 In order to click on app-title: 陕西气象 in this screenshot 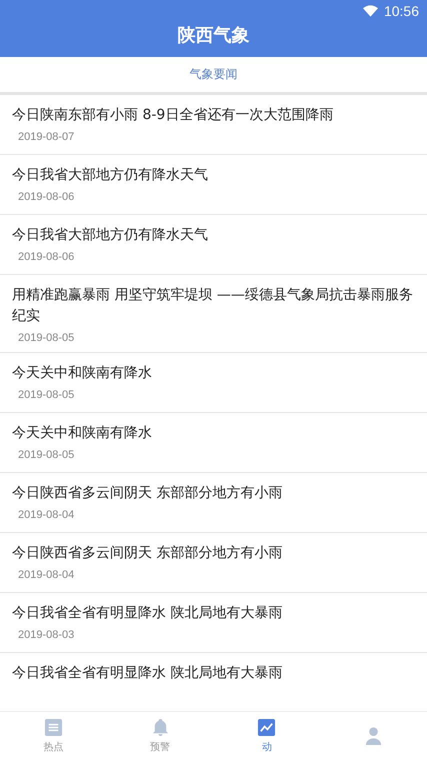, I will do `click(213, 36)`.